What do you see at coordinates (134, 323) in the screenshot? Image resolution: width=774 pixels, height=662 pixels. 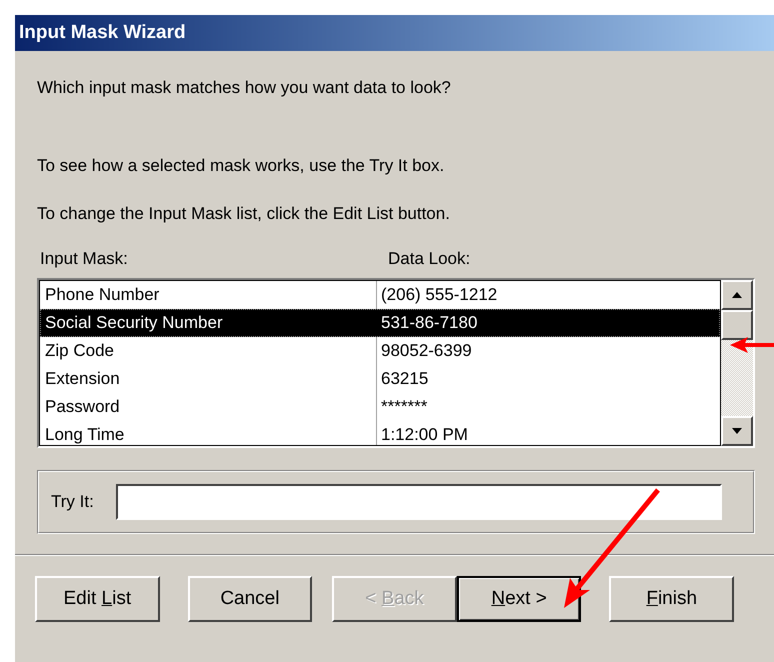 I see `mask-name: Social Security Number` at bounding box center [134, 323].